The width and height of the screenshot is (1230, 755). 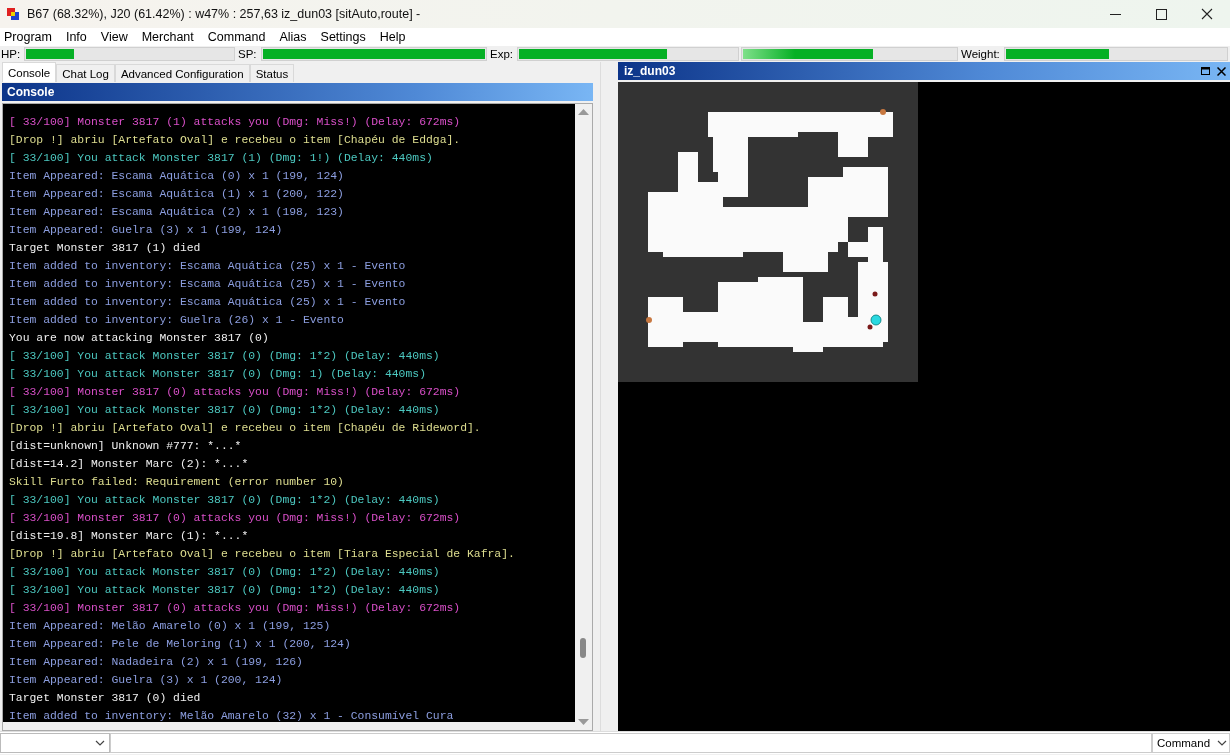 What do you see at coordinates (501, 54) in the screenshot?
I see `stat-label: Exp:` at bounding box center [501, 54].